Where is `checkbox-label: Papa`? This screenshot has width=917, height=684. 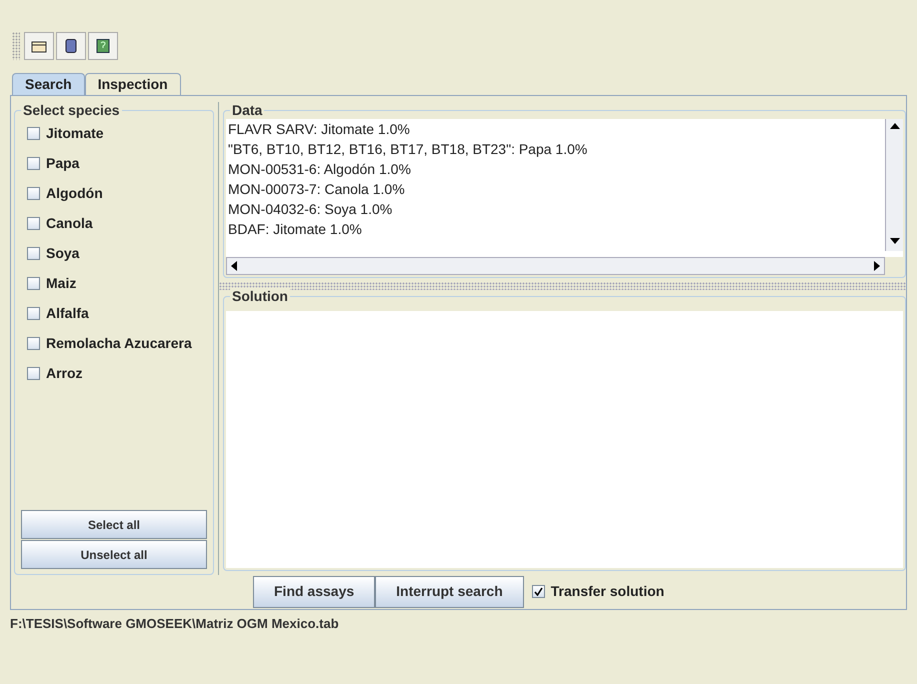 checkbox-label: Papa is located at coordinates (63, 163).